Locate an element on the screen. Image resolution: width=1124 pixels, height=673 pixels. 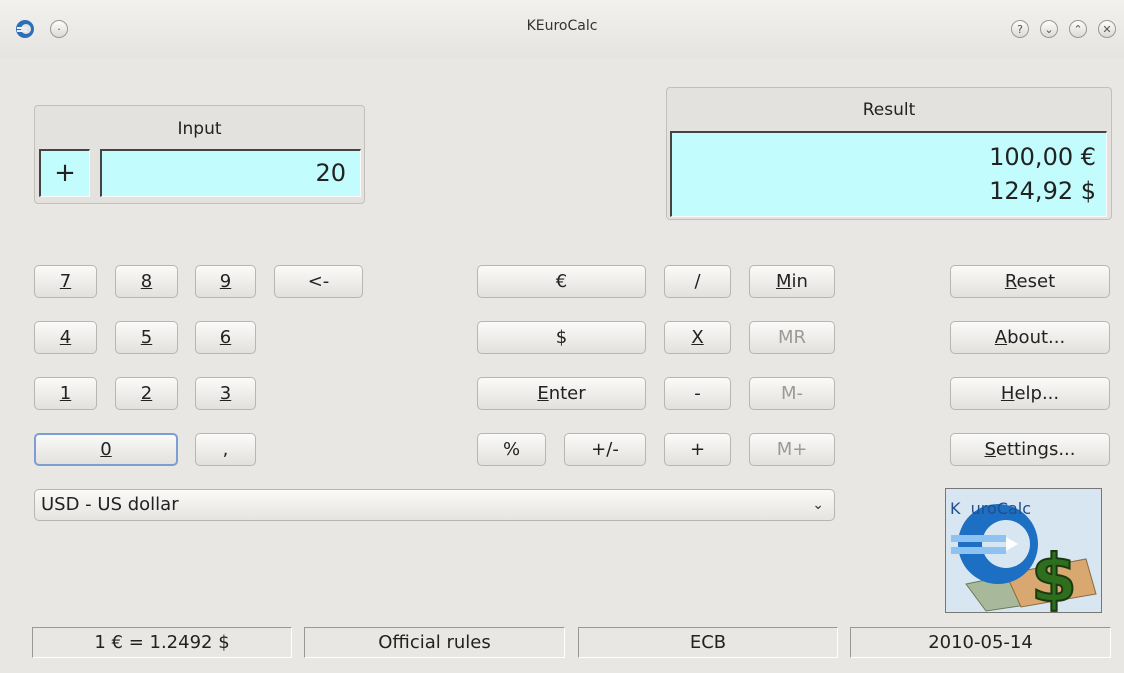
result-group: Result 100,00 € 124,92 $ is located at coordinates (889, 153).